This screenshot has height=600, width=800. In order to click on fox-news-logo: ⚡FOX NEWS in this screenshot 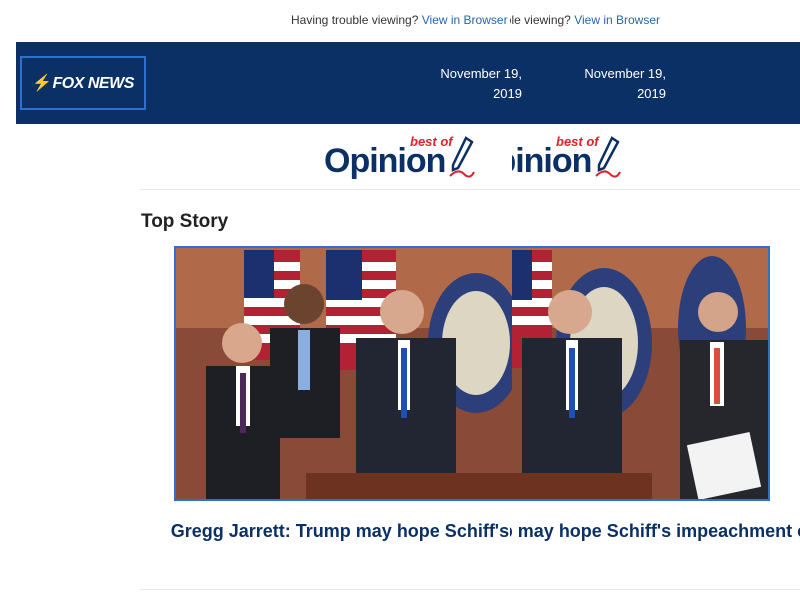, I will do `click(83, 83)`.